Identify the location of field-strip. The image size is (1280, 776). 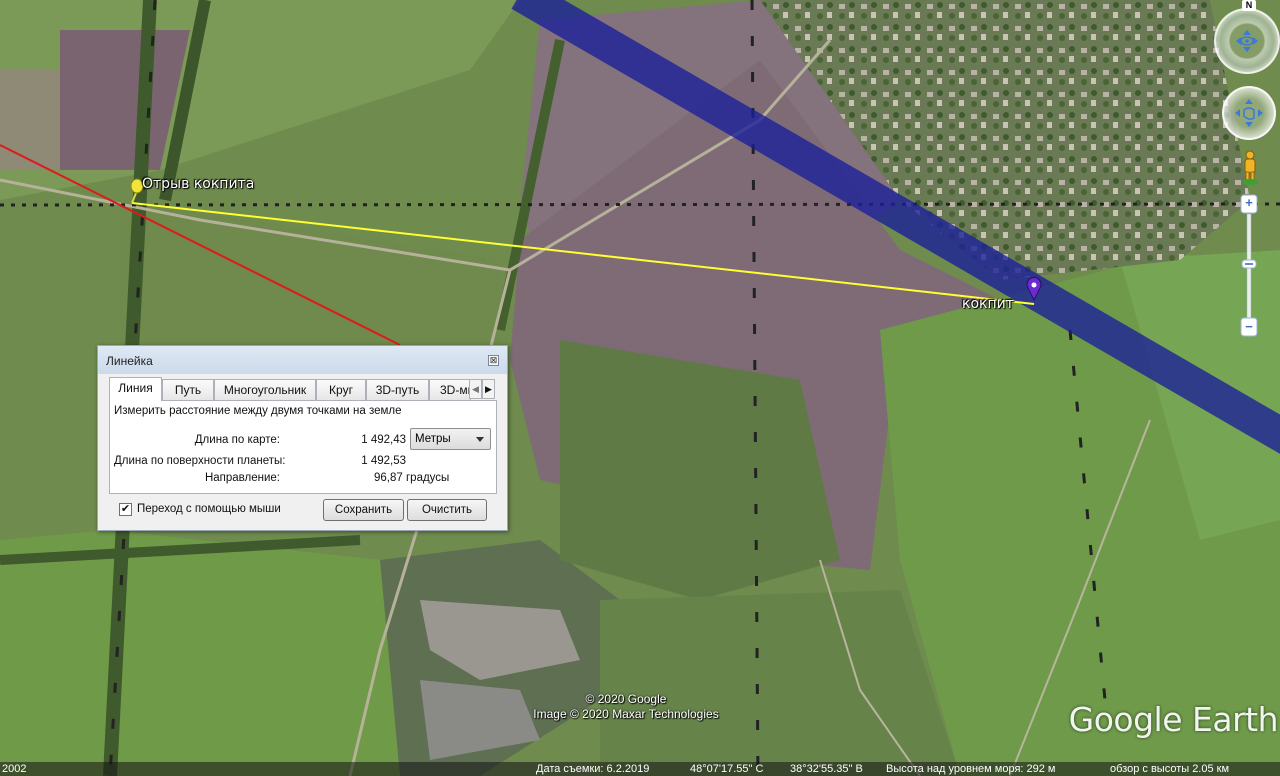
(30, 120).